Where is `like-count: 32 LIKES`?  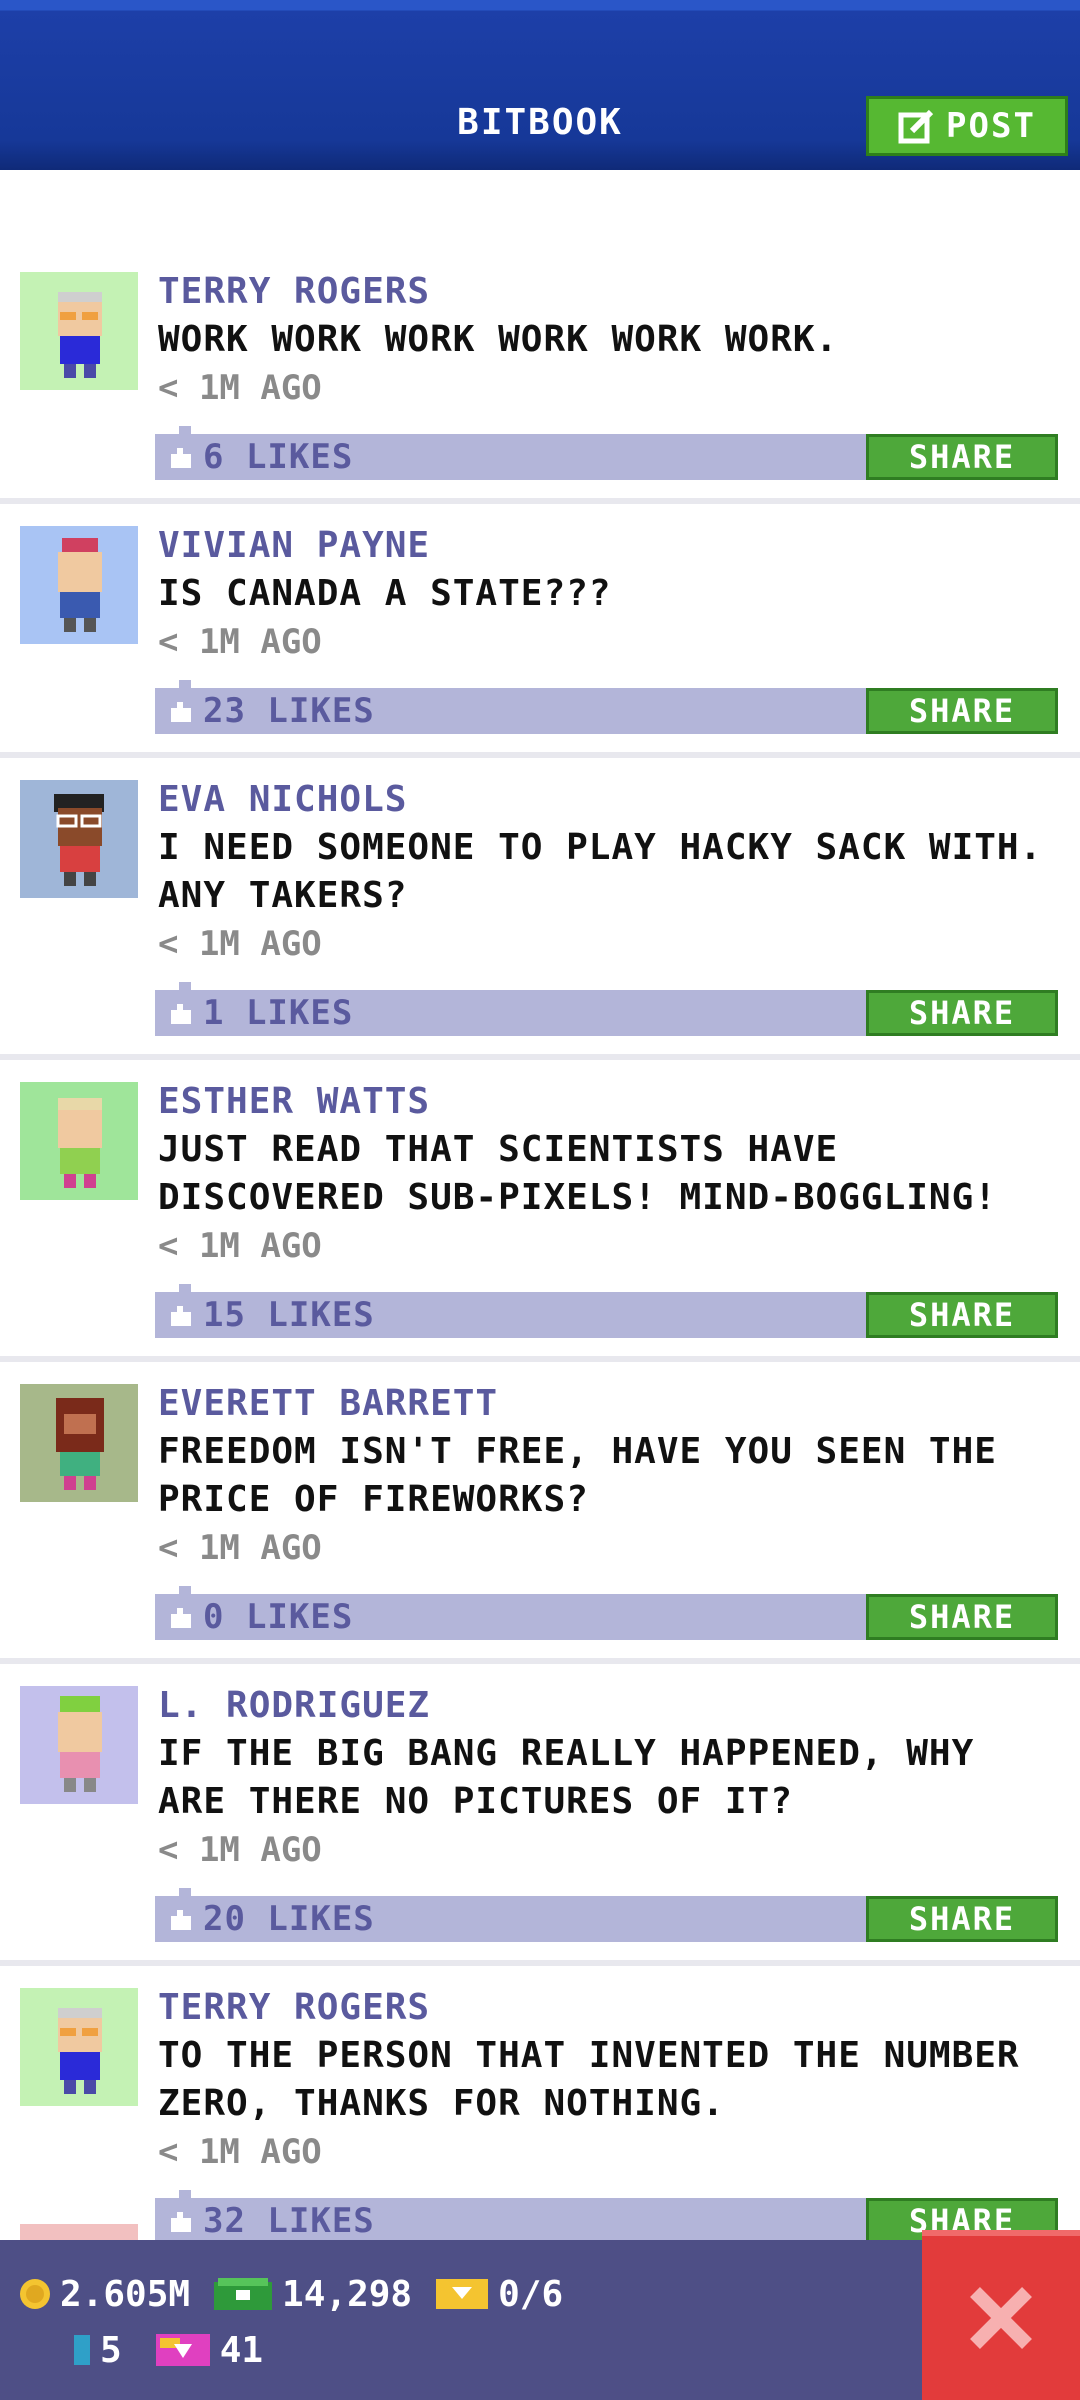
like-count: 32 LIKES is located at coordinates (289, 2221).